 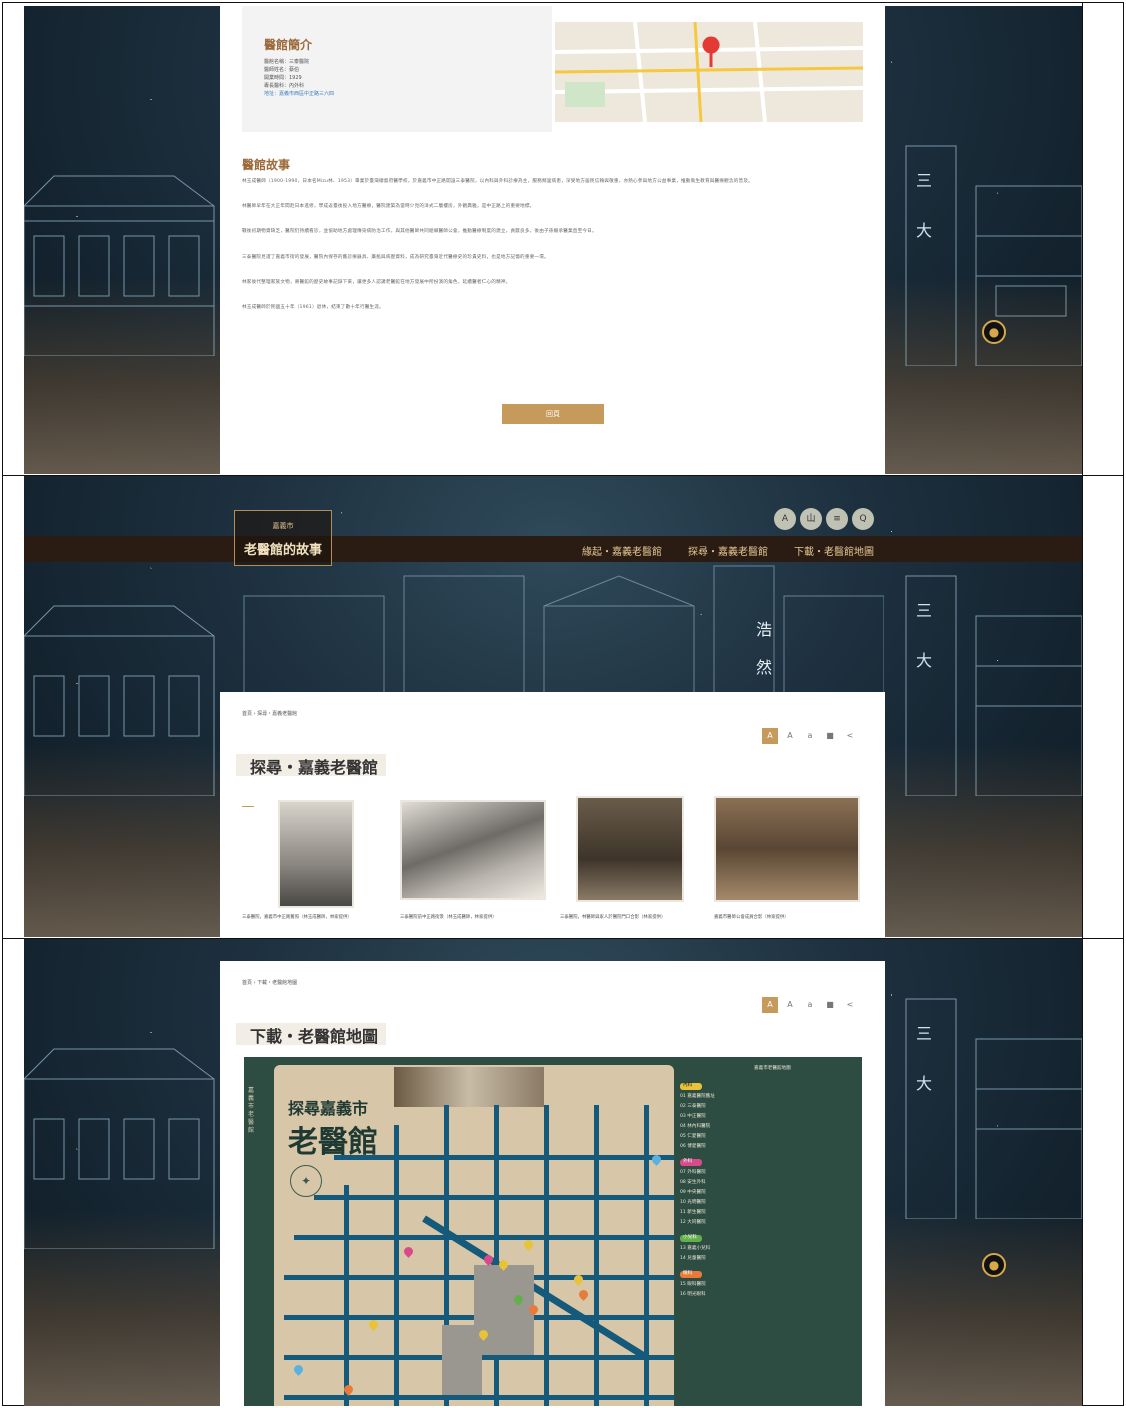 What do you see at coordinates (269, 714) in the screenshot?
I see `breadcrumb: 首頁 › 探尋・嘉義老醫館` at bounding box center [269, 714].